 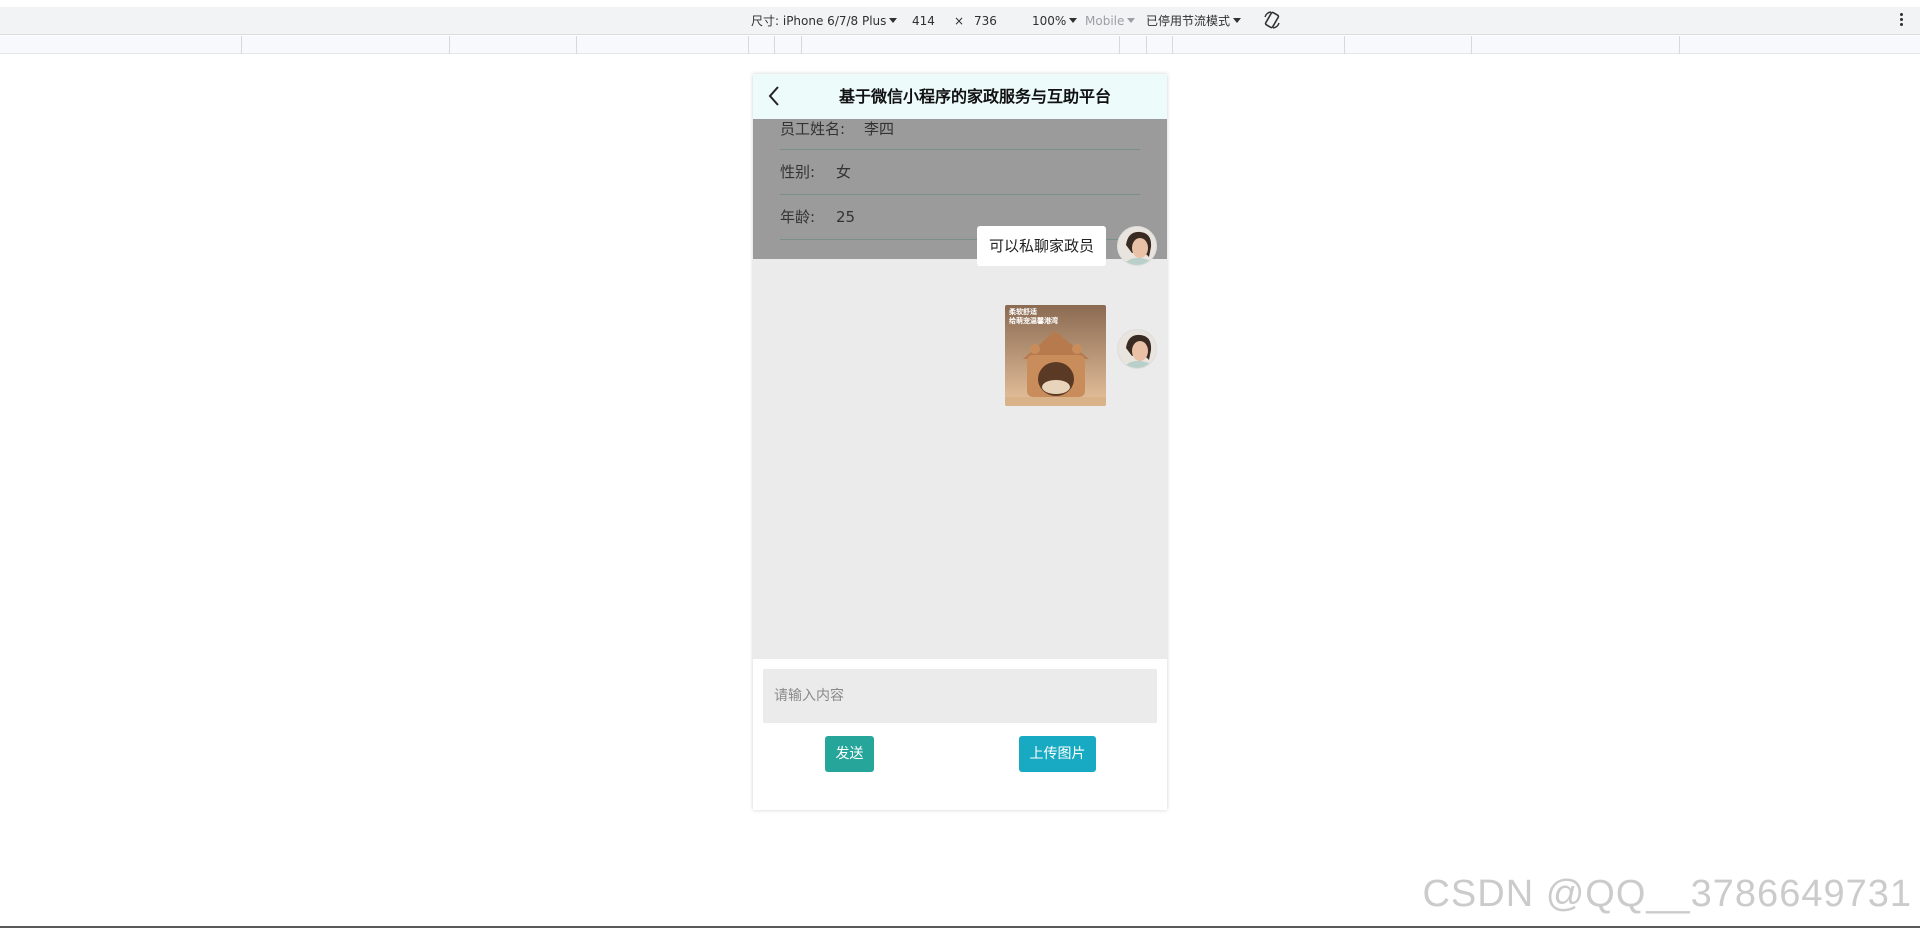 What do you see at coordinates (846, 217) in the screenshot?
I see `age-value: 25` at bounding box center [846, 217].